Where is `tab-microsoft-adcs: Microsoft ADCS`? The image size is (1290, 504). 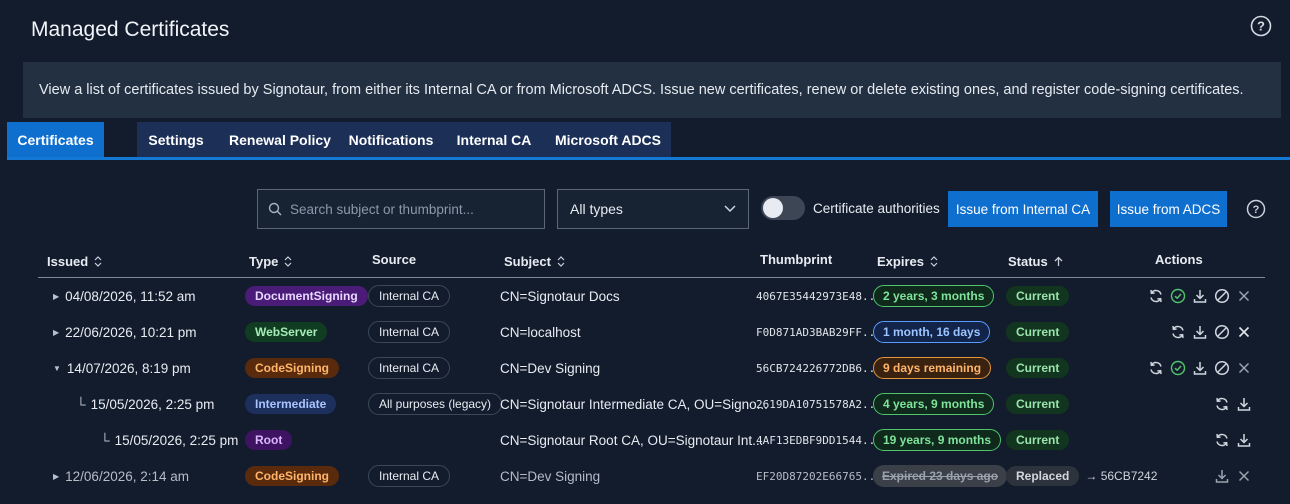 tab-microsoft-adcs: Microsoft ADCS is located at coordinates (608, 139).